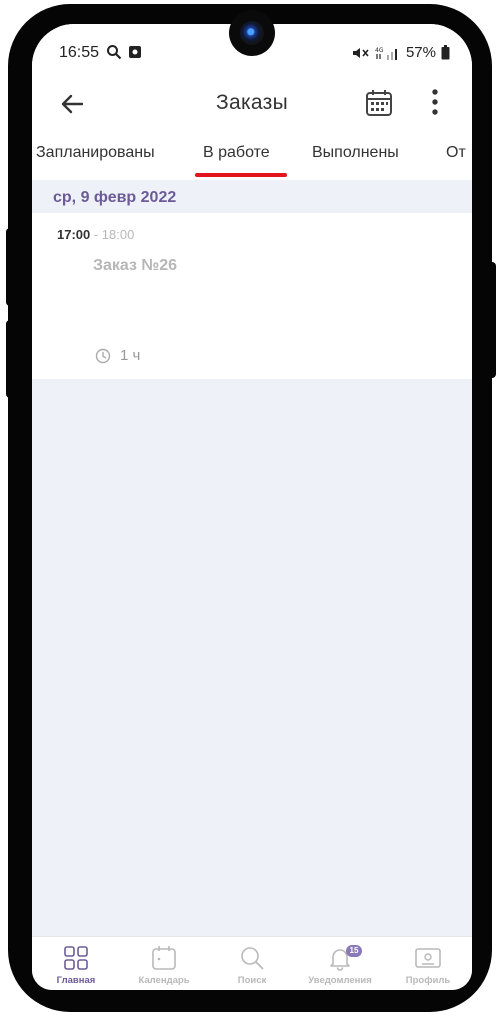 The image size is (500, 1016). What do you see at coordinates (491, 320) in the screenshot?
I see `power-button` at bounding box center [491, 320].